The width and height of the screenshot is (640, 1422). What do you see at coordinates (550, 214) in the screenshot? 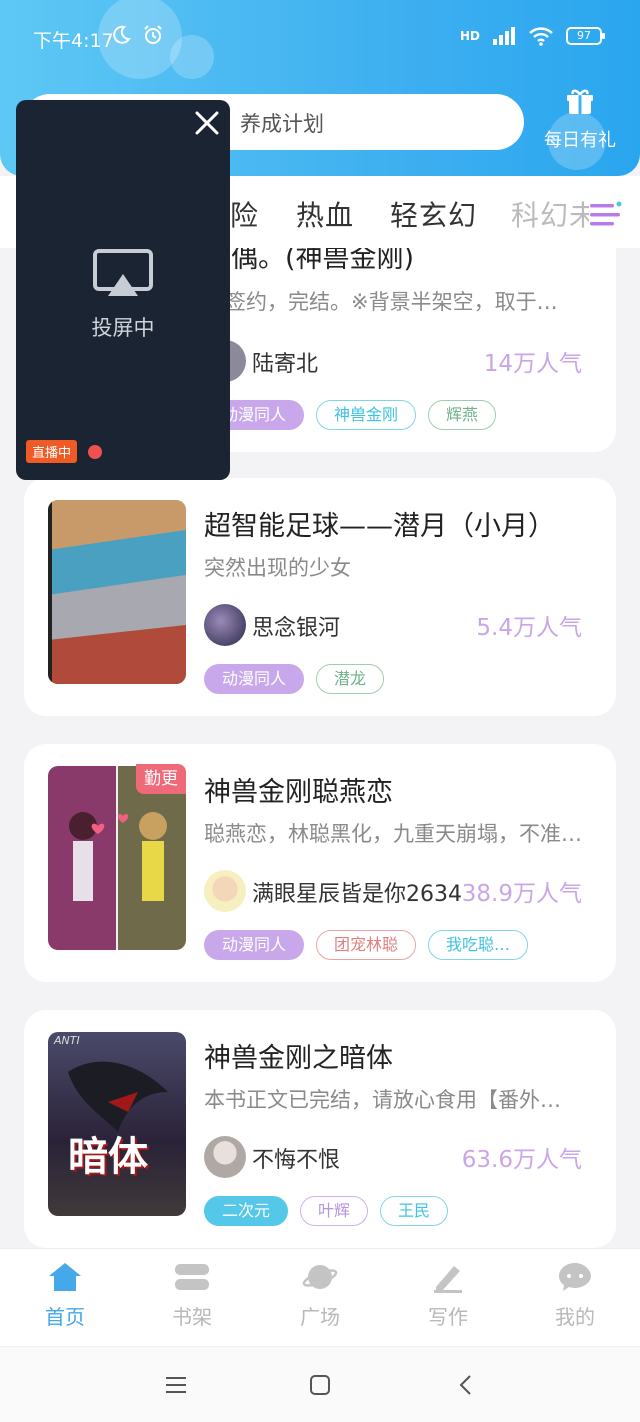
I see `tab-item: 科幻未` at bounding box center [550, 214].